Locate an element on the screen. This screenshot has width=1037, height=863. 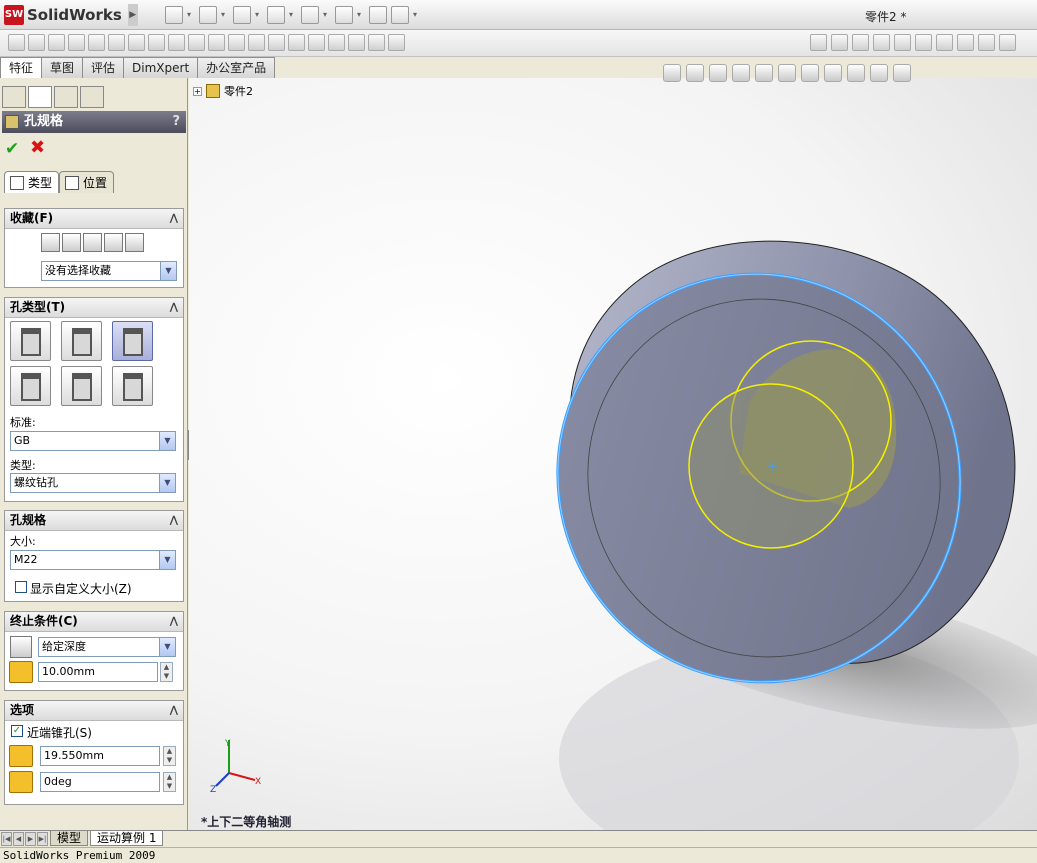
shell-icon is located at coordinates (216, 42).